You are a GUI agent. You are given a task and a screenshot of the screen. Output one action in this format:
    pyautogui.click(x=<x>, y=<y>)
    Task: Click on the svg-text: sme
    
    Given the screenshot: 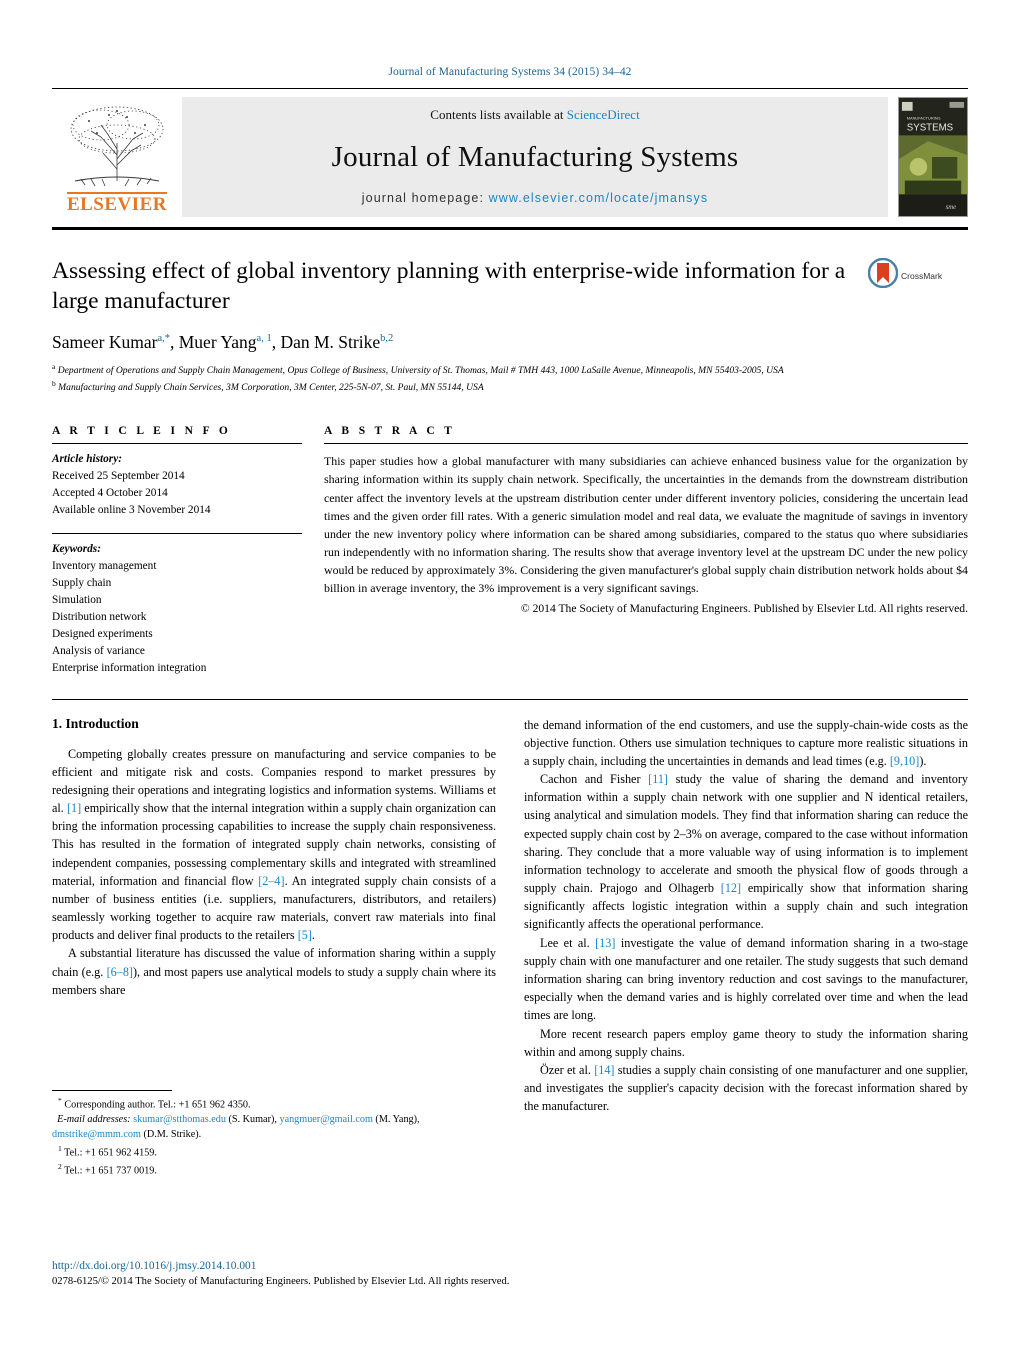 What is the action you would take?
    pyautogui.click(x=951, y=207)
    